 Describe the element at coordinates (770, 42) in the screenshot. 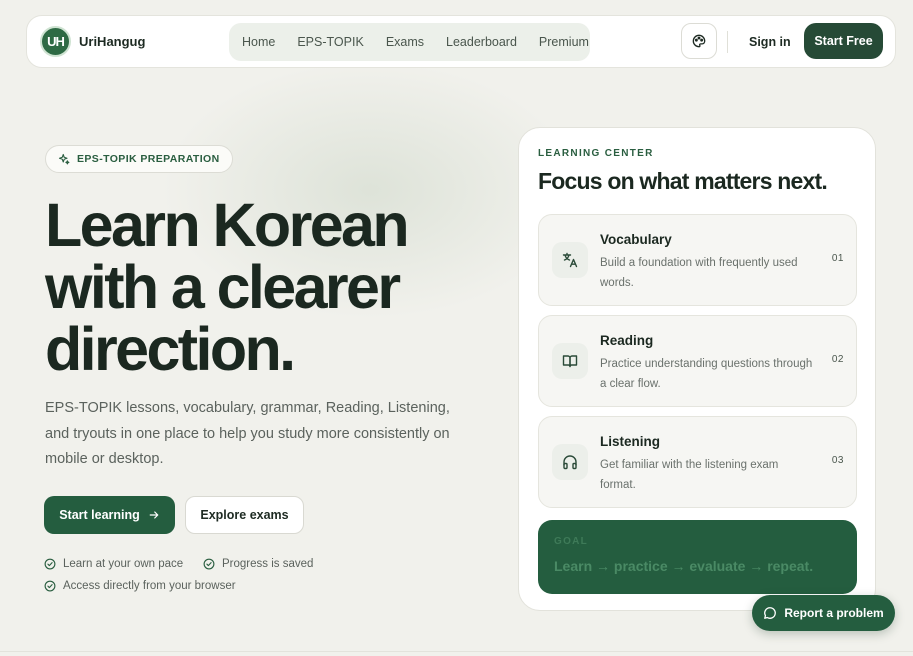

I see `sign-in-link: Sign in` at that location.